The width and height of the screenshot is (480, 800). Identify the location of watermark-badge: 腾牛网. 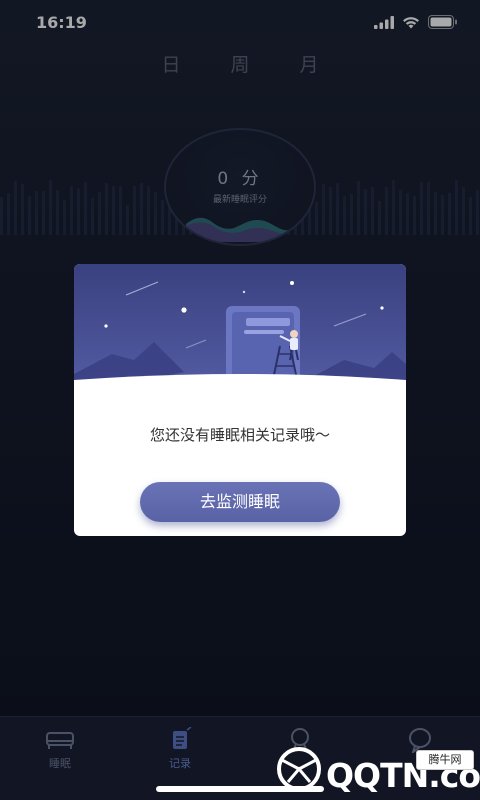
(445, 760).